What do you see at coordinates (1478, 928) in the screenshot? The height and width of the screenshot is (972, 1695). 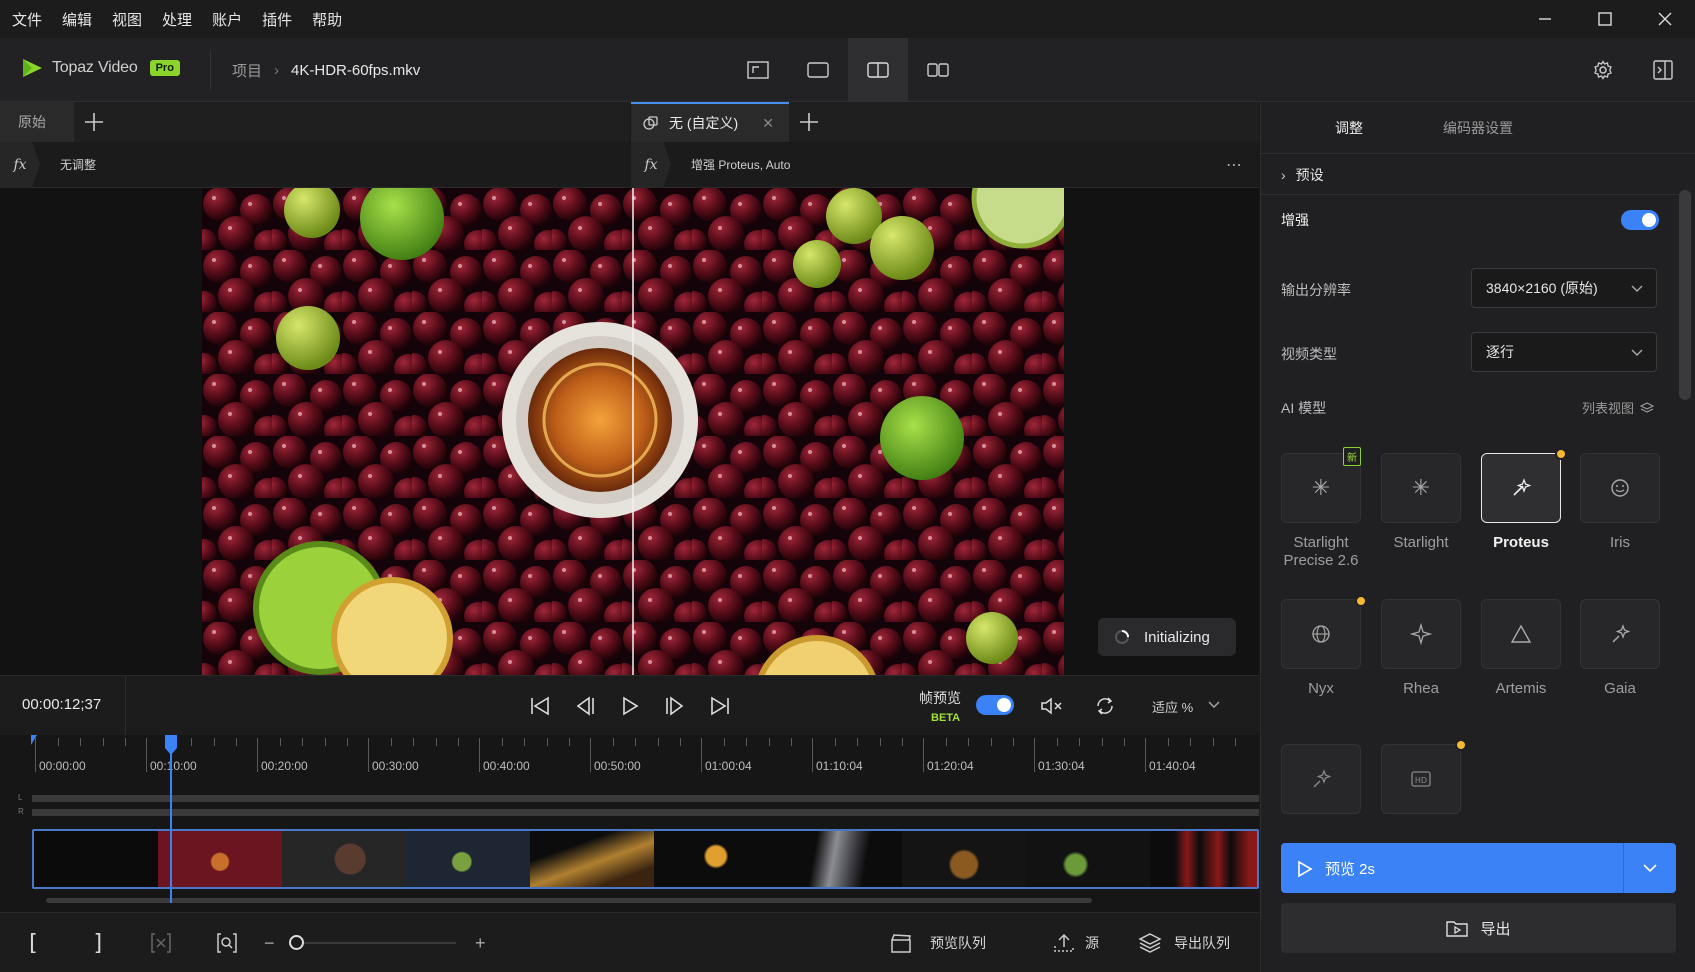 I see `export-button: 导出` at bounding box center [1478, 928].